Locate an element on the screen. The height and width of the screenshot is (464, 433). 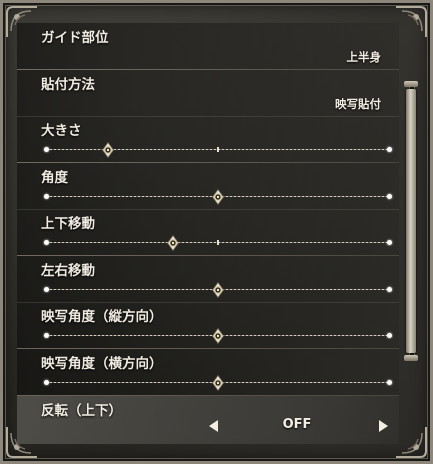
projection-angle-vertical-slider is located at coordinates (218, 336).